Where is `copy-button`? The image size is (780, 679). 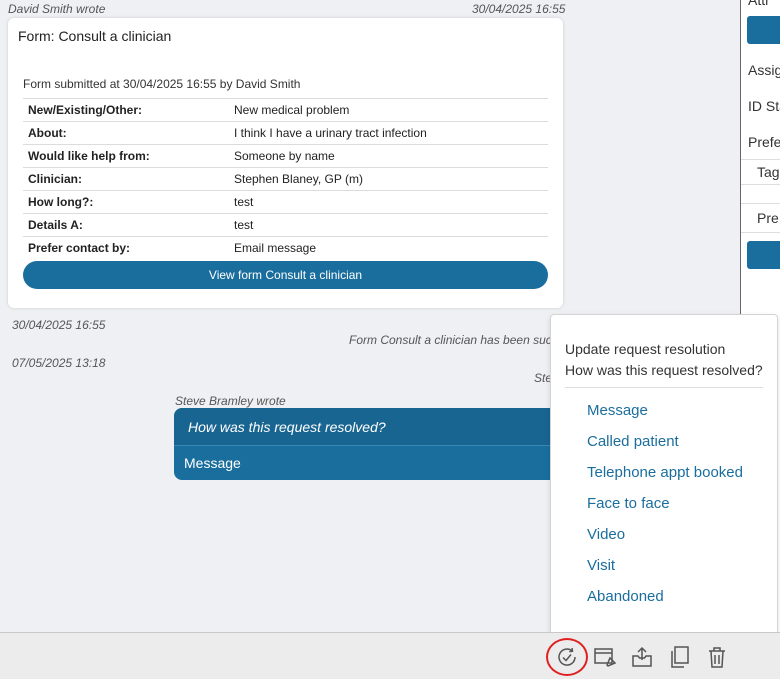 copy-button is located at coordinates (679, 657).